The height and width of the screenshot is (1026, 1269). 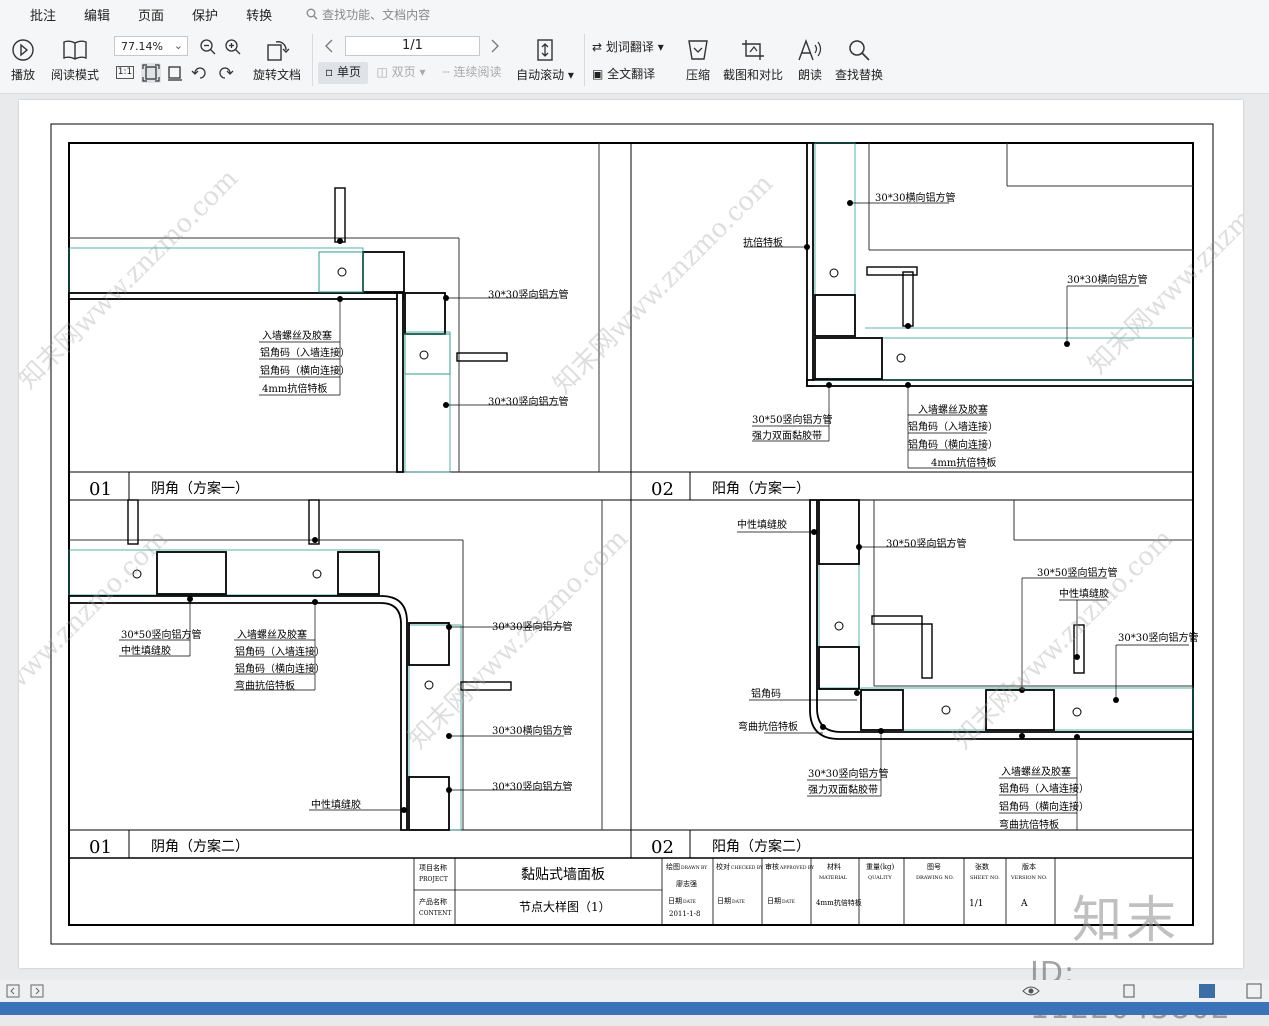 I want to click on tb-checked-en: CHECKED BY, so click(x=747, y=868).